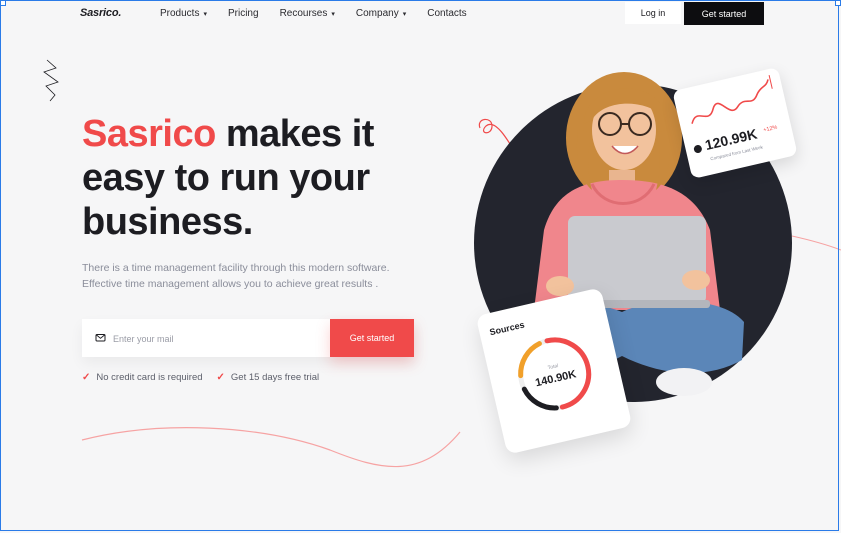 The width and height of the screenshot is (841, 533). I want to click on scribble-icon, so click(51, 80).